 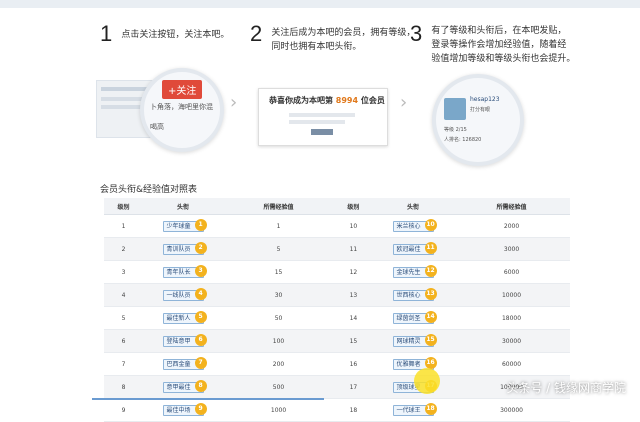 I want to click on step-1-number: 1, so click(x=106, y=33).